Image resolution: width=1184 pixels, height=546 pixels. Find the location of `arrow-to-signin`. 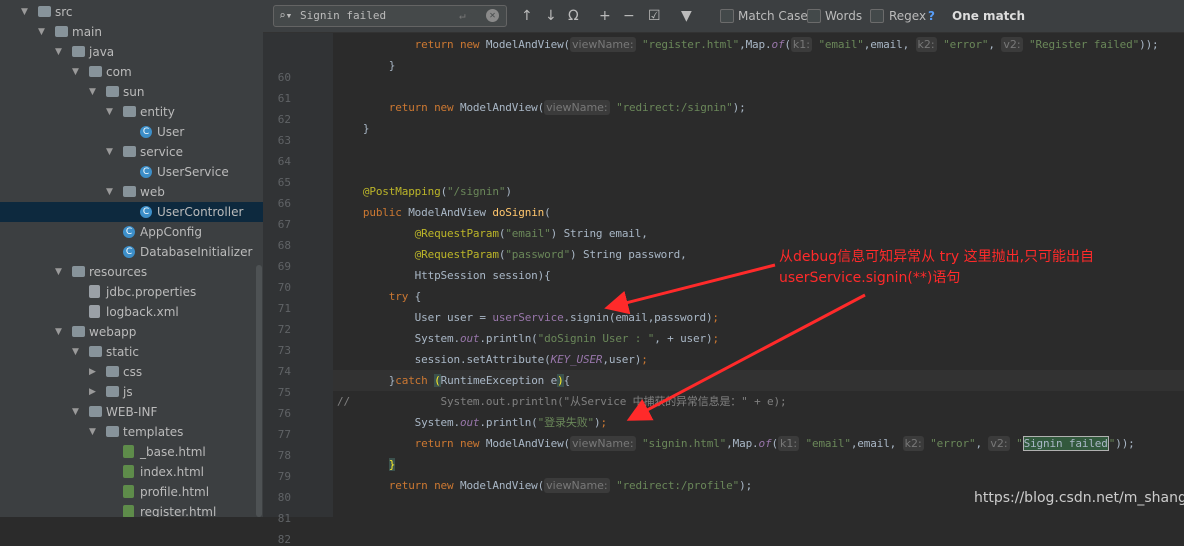

arrow-to-signin is located at coordinates (690, 289).